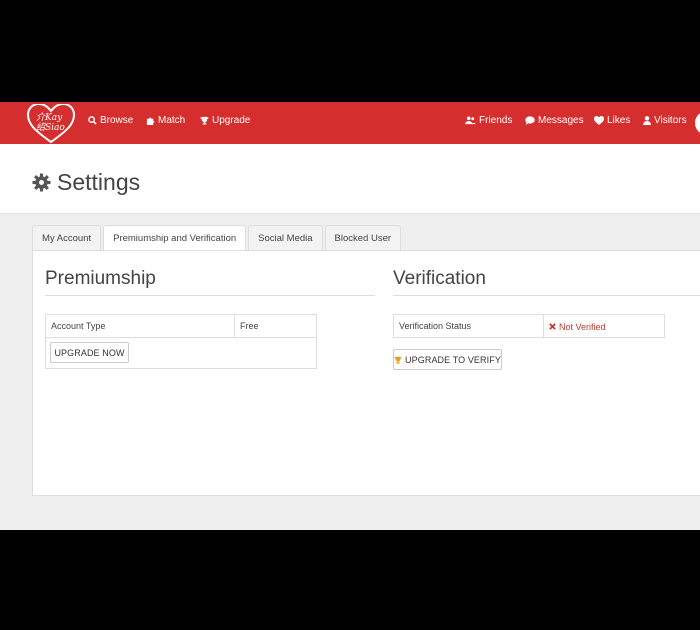 The image size is (700, 630). I want to click on account-type-value: Free, so click(275, 326).